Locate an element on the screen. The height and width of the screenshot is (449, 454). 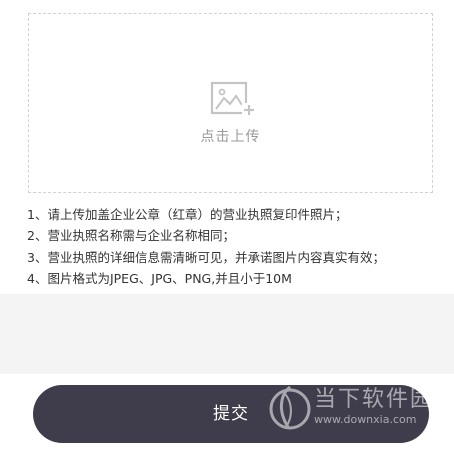
instruction-item: 4、图片格式为JPEG、JPG、PNG,并且小于10M is located at coordinates (159, 278).